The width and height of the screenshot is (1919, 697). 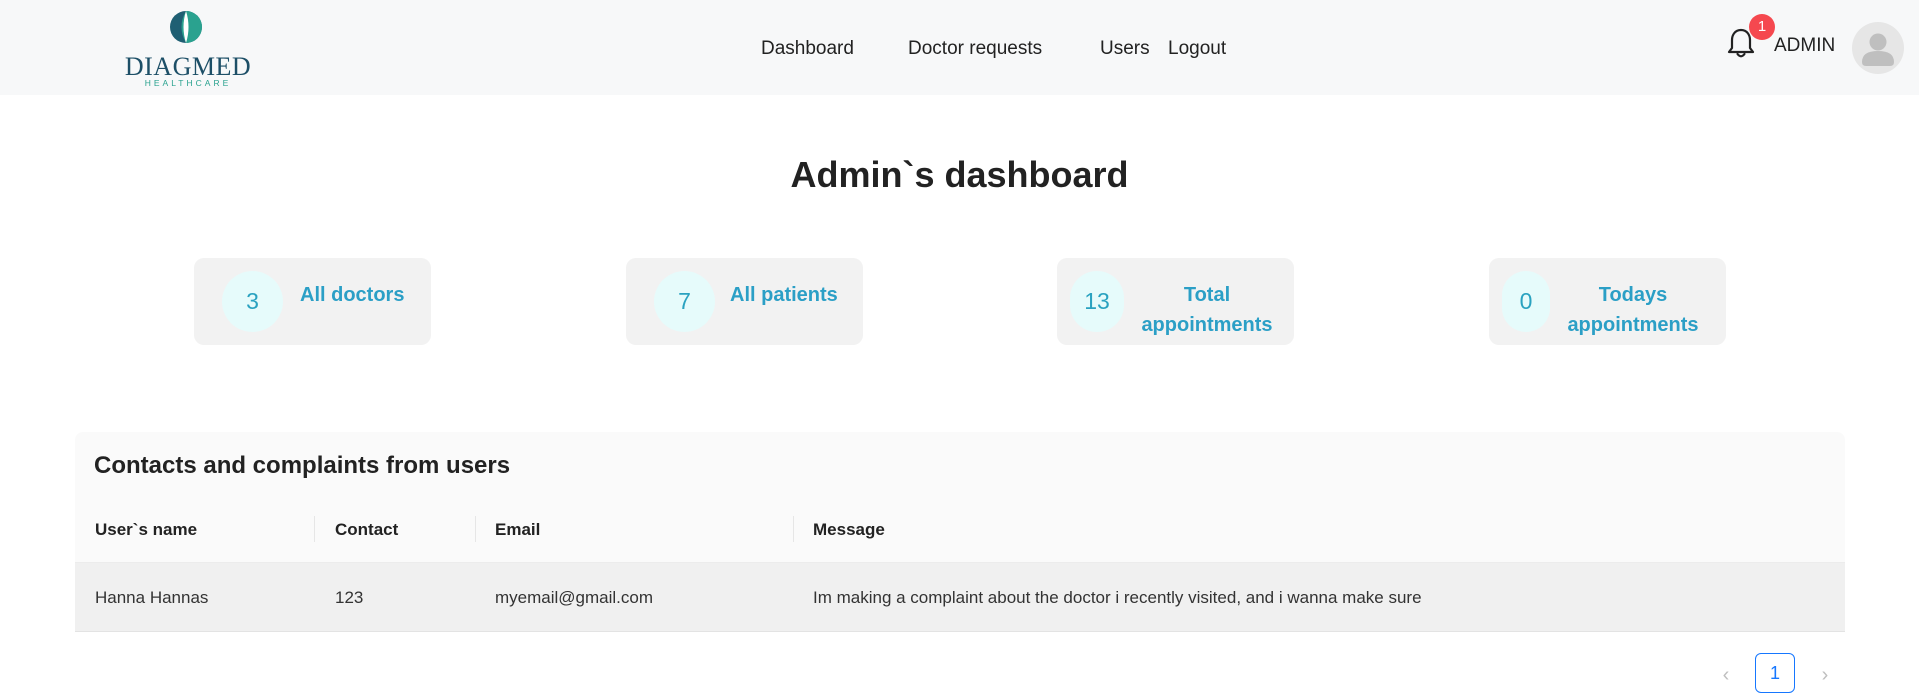 I want to click on stat-value: 0, so click(x=1526, y=301).